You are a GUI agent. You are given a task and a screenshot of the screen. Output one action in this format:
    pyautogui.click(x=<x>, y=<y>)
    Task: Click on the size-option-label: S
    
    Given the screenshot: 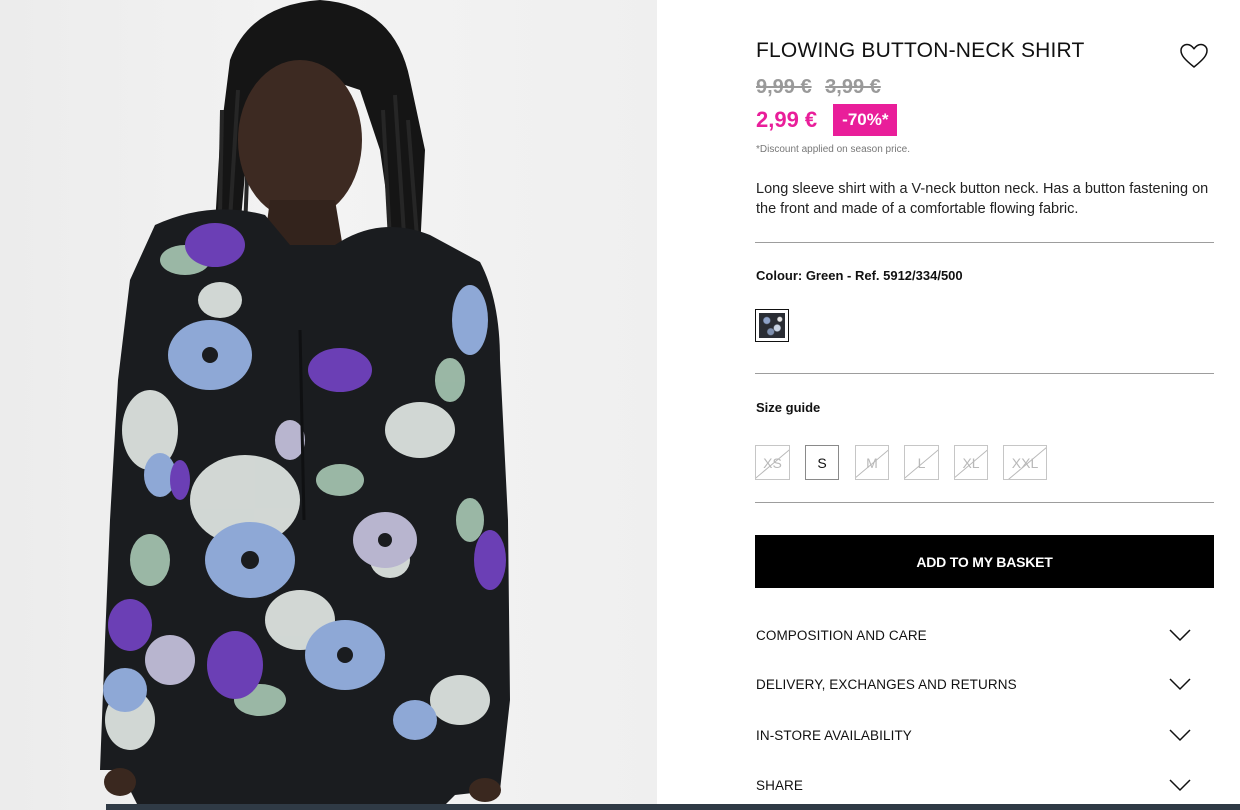 What is the action you would take?
    pyautogui.click(x=822, y=462)
    